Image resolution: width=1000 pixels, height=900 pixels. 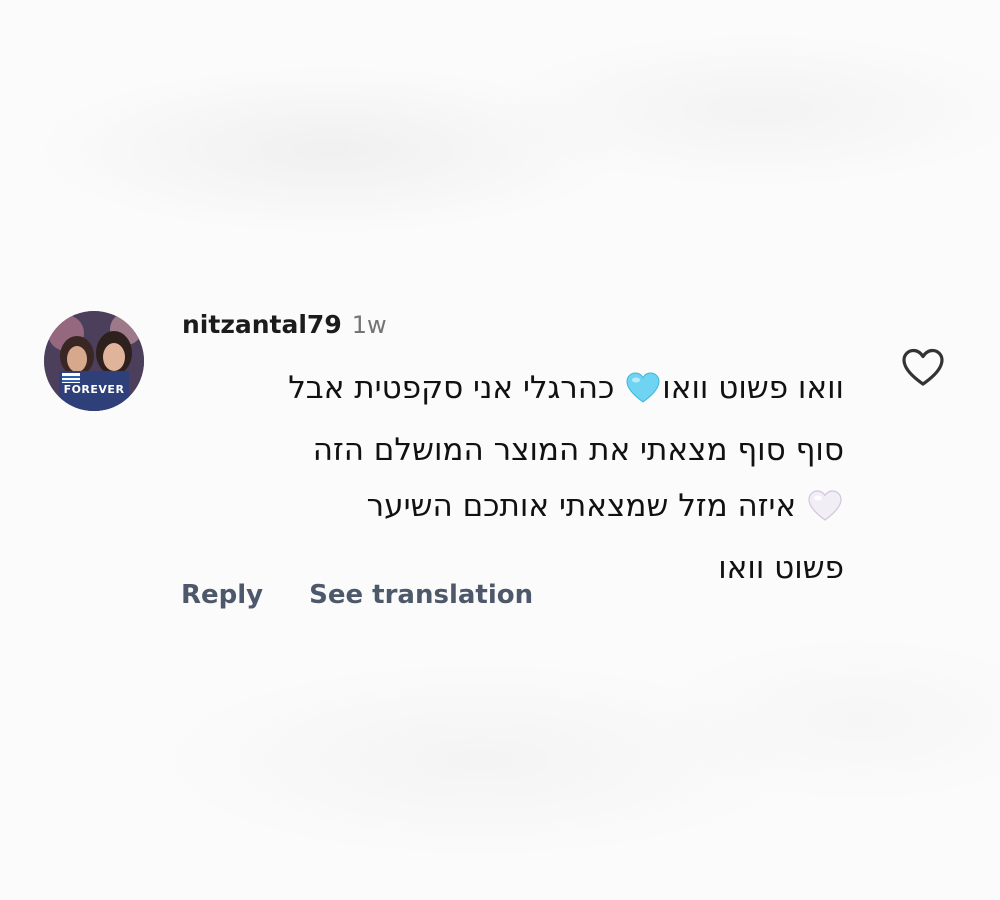 I want to click on comment-line-3-text: איזה מזל שמצאתי אותכם השיער, so click(x=586, y=506).